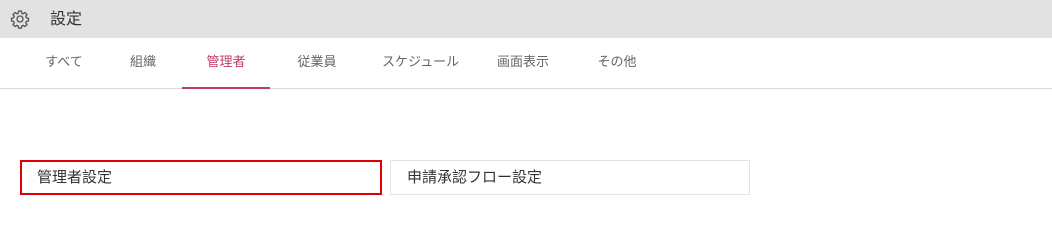 This screenshot has height=240, width=1052. Describe the element at coordinates (201, 177) in the screenshot. I see `admin-settings-button: 管理者設定` at that location.